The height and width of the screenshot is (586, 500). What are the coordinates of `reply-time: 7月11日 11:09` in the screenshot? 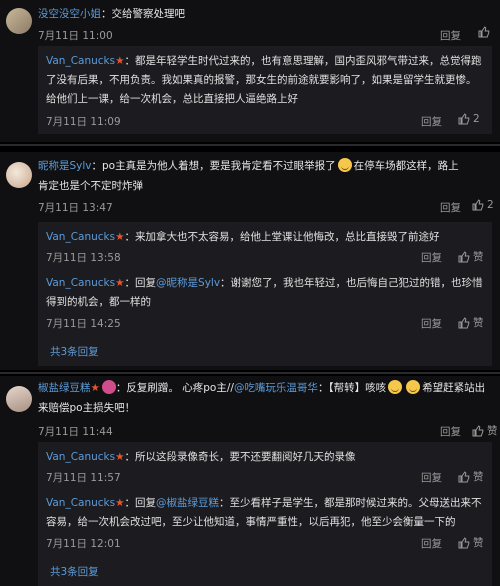 It's located at (83, 122).